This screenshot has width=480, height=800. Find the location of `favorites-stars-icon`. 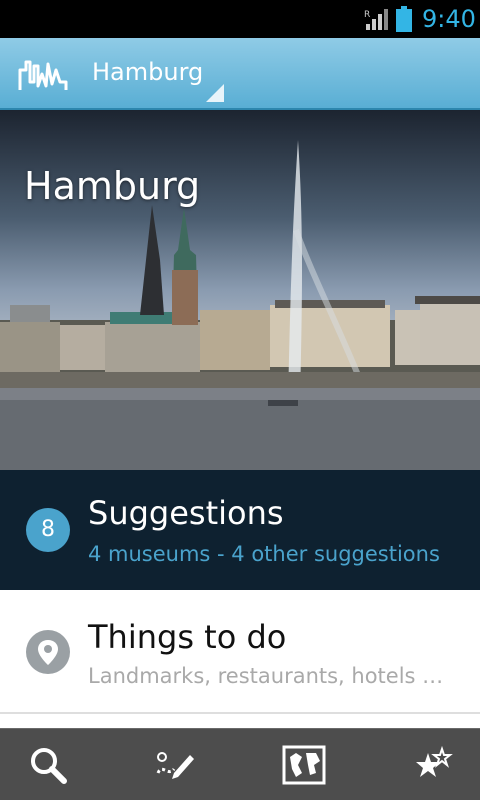

favorites-stars-icon is located at coordinates (434, 765).